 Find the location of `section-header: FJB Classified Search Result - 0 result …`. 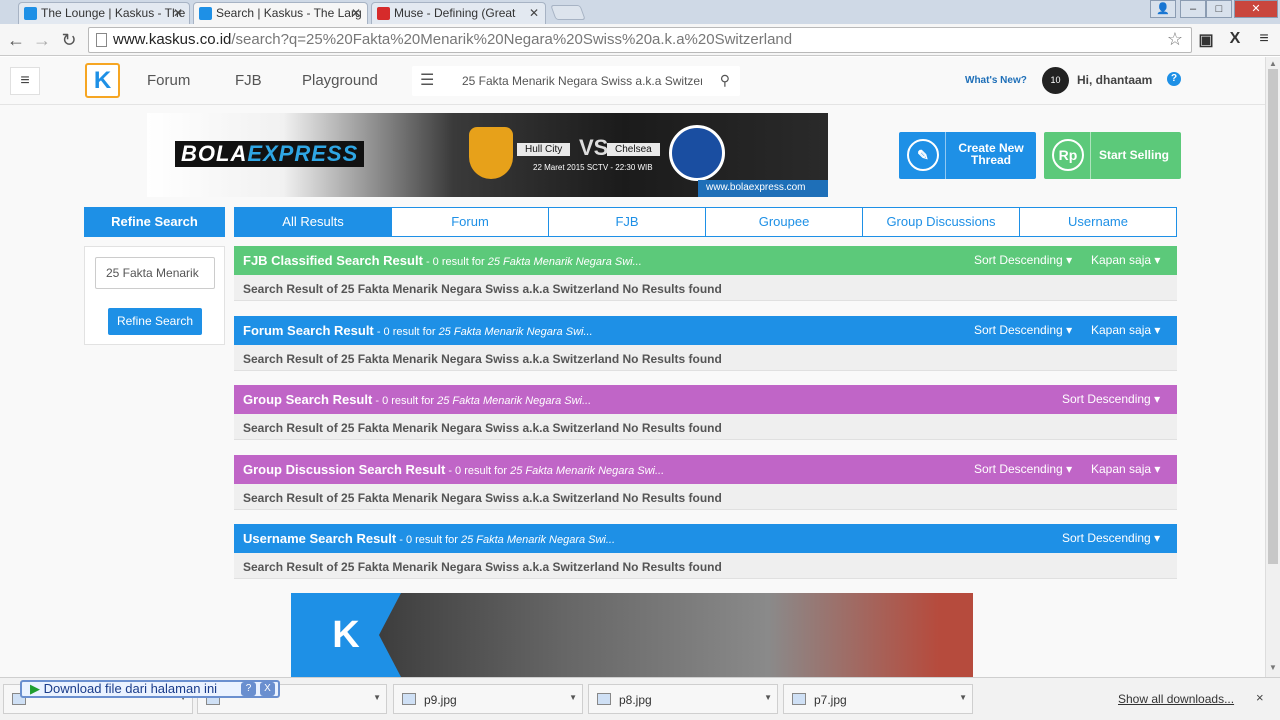

section-header: FJB Classified Search Result - 0 result … is located at coordinates (705, 260).